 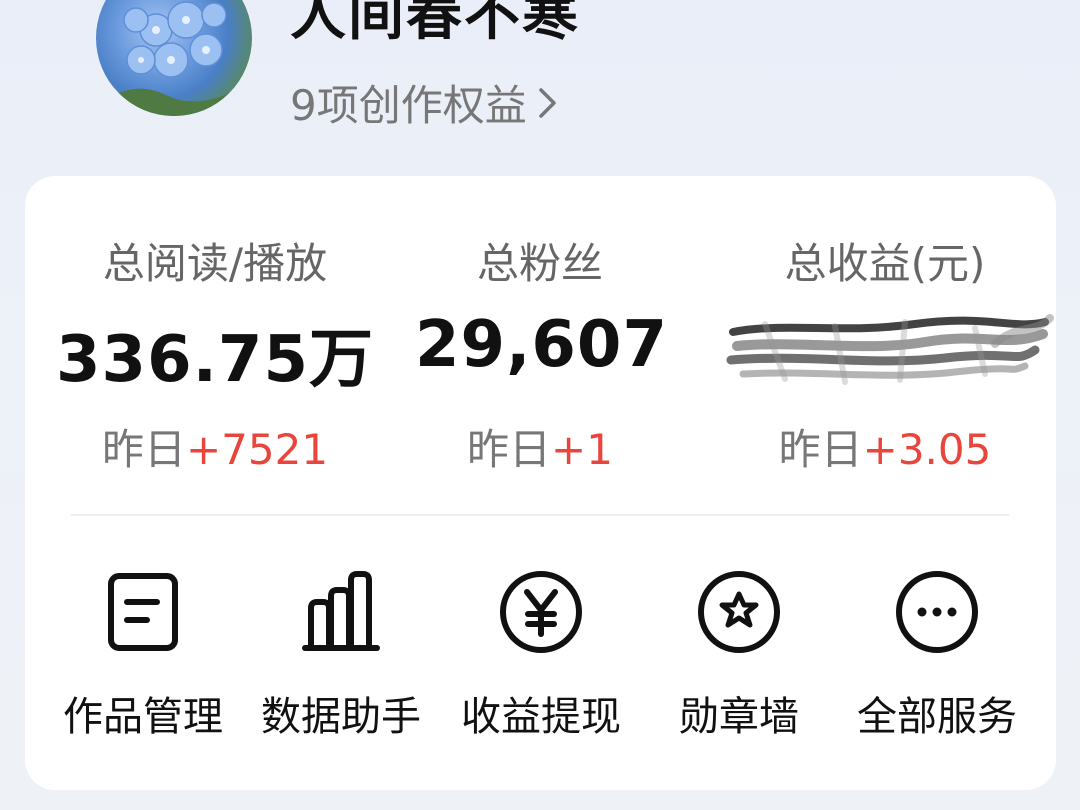 What do you see at coordinates (215, 263) in the screenshot?
I see `stat-label: 总阅读/播放` at bounding box center [215, 263].